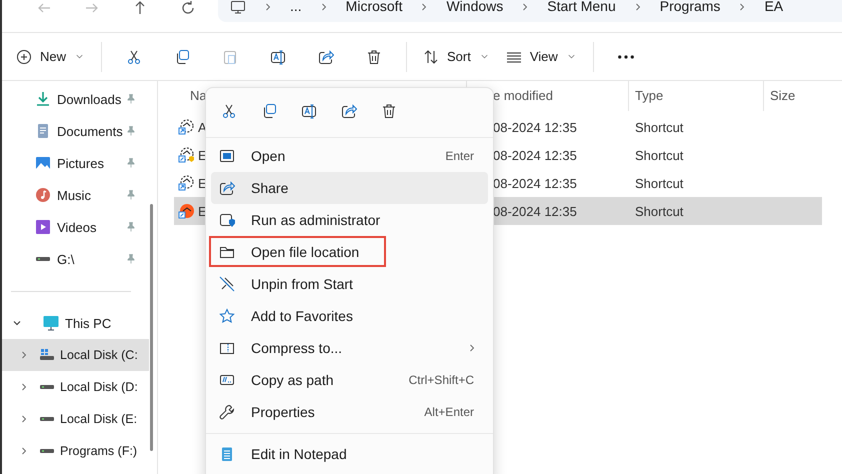  What do you see at coordinates (441, 380) in the screenshot?
I see `shortcut-text: Ctrl+Shift+C` at bounding box center [441, 380].